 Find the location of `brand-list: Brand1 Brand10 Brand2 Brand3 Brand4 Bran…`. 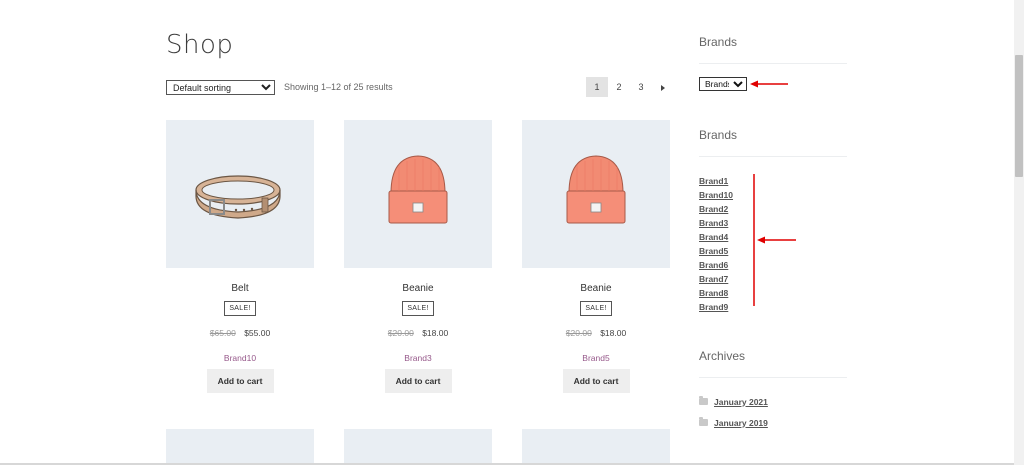

brand-list: Brand1 Brand10 Brand2 Brand3 Brand4 Bran… is located at coordinates (716, 243).